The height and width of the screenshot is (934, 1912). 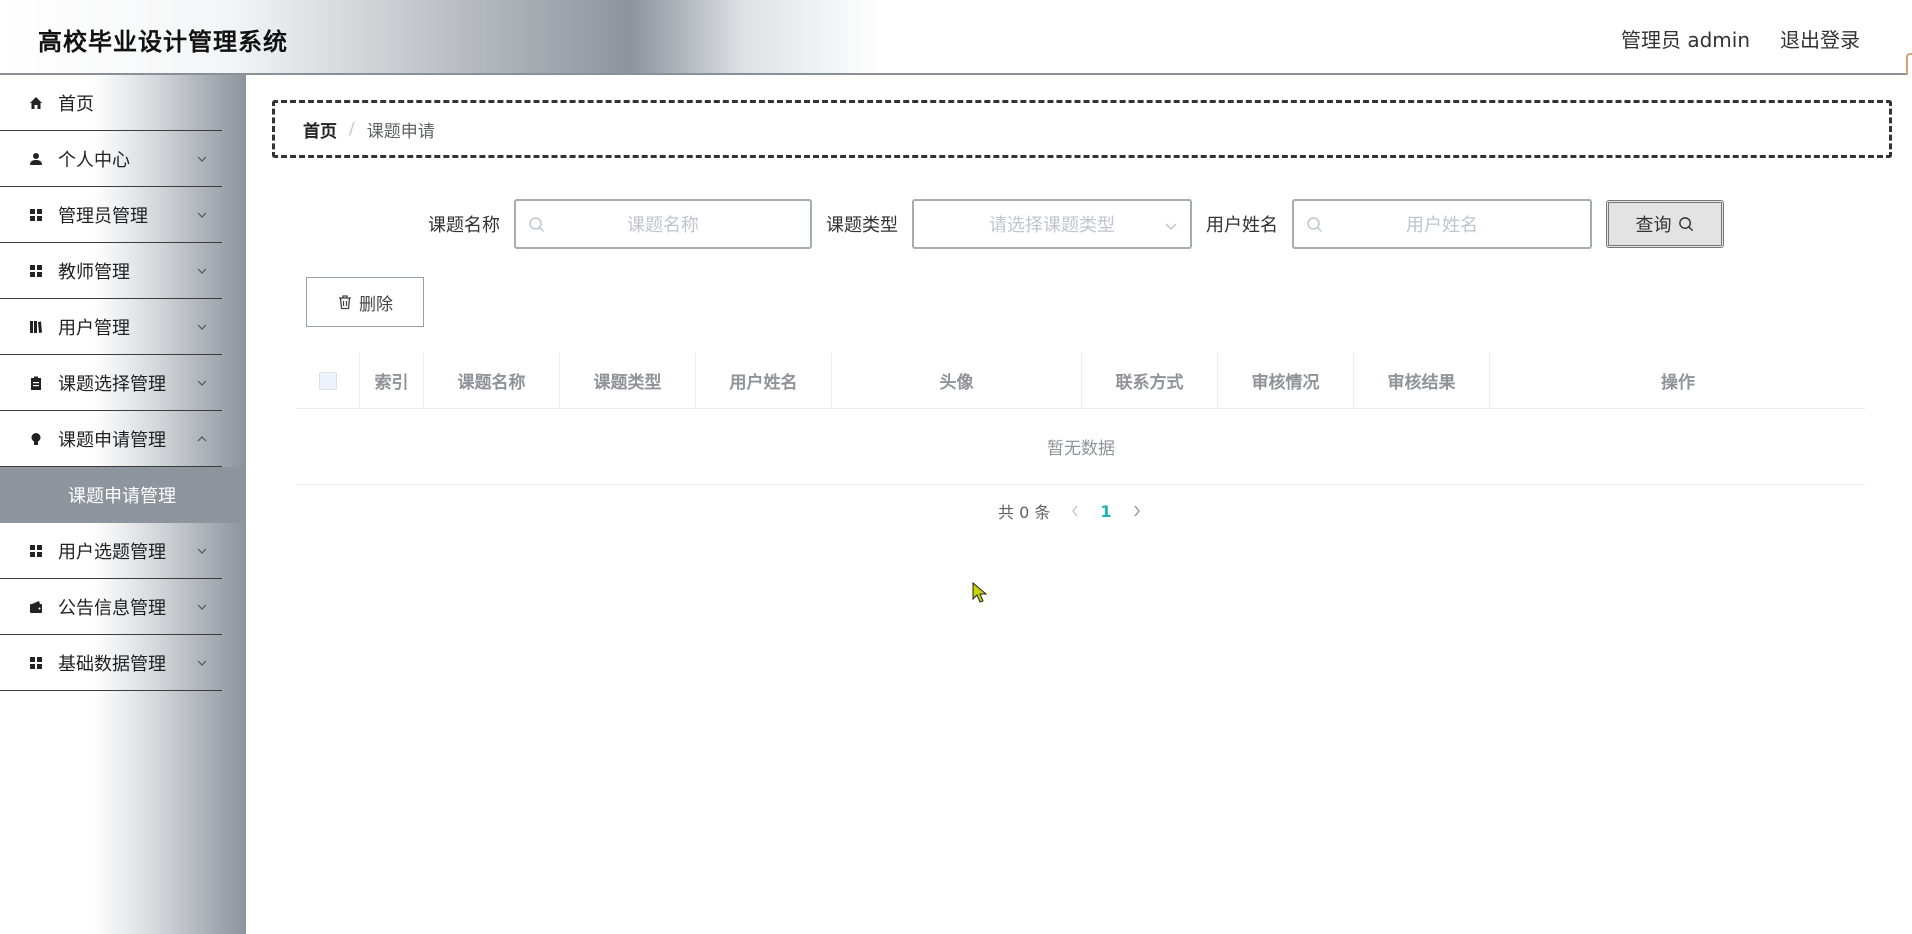 I want to click on topic-type-placeholder: 请选择课题类型, so click(x=1052, y=225).